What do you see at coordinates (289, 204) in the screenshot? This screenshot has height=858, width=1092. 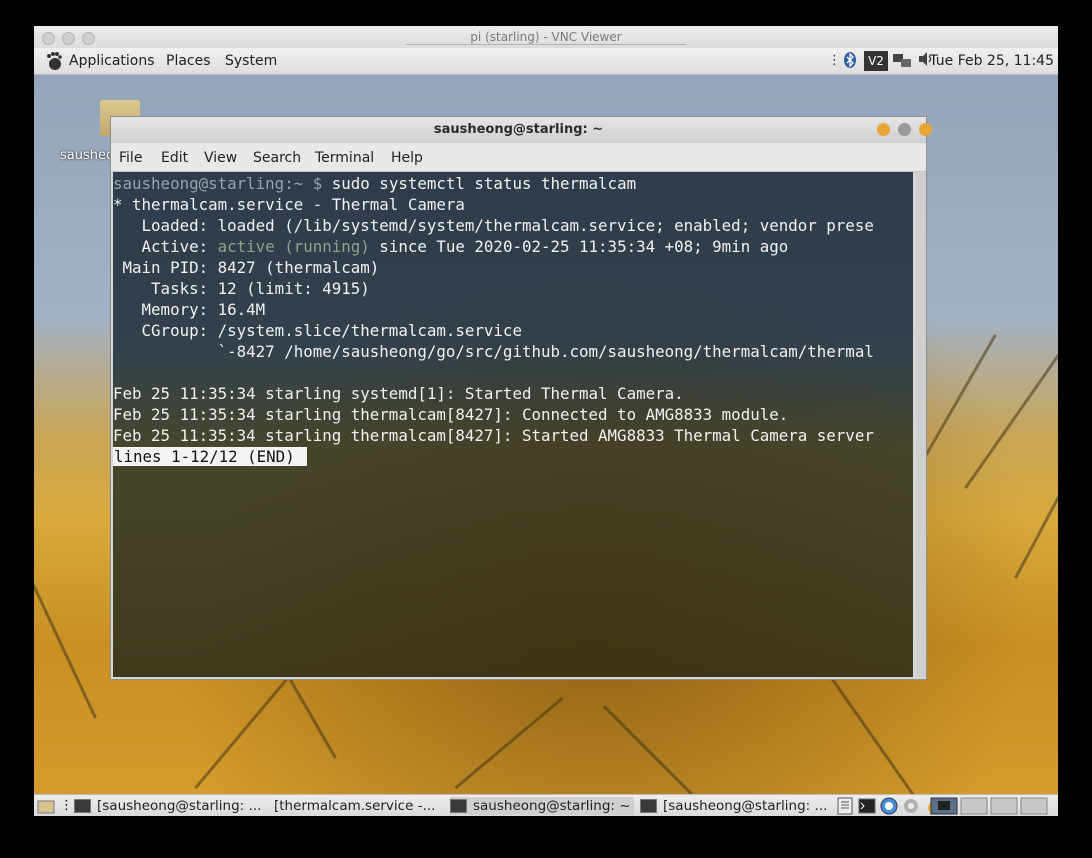 I see `output-line: * thermalcam.service - Thermal Camera` at bounding box center [289, 204].